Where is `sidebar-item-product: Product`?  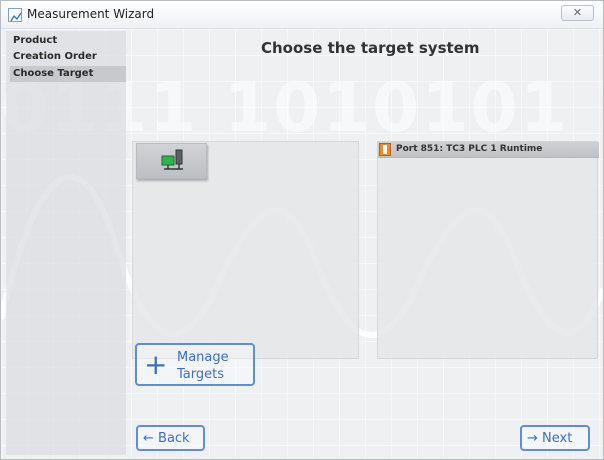
sidebar-item-product: Product is located at coordinates (68, 41).